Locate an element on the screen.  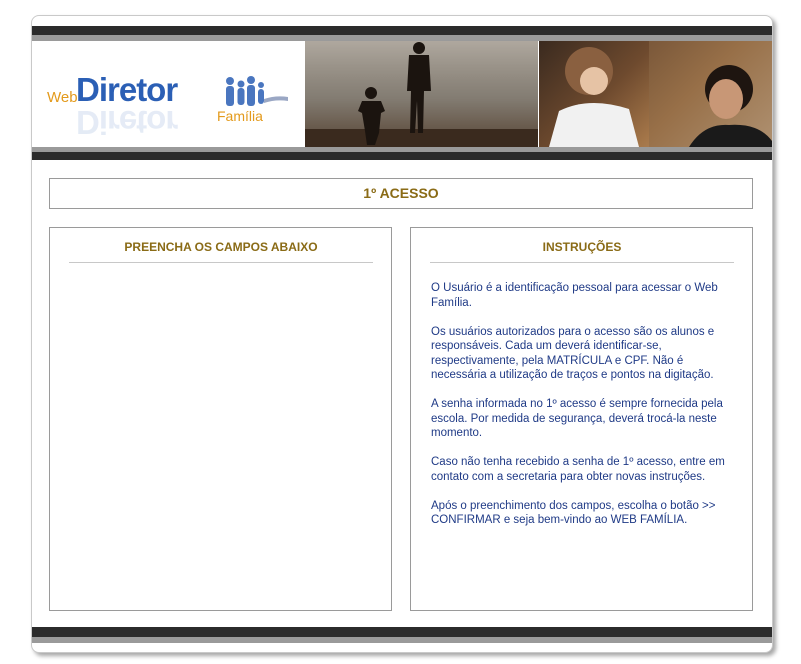
family-figures-icon is located at coordinates (257, 91).